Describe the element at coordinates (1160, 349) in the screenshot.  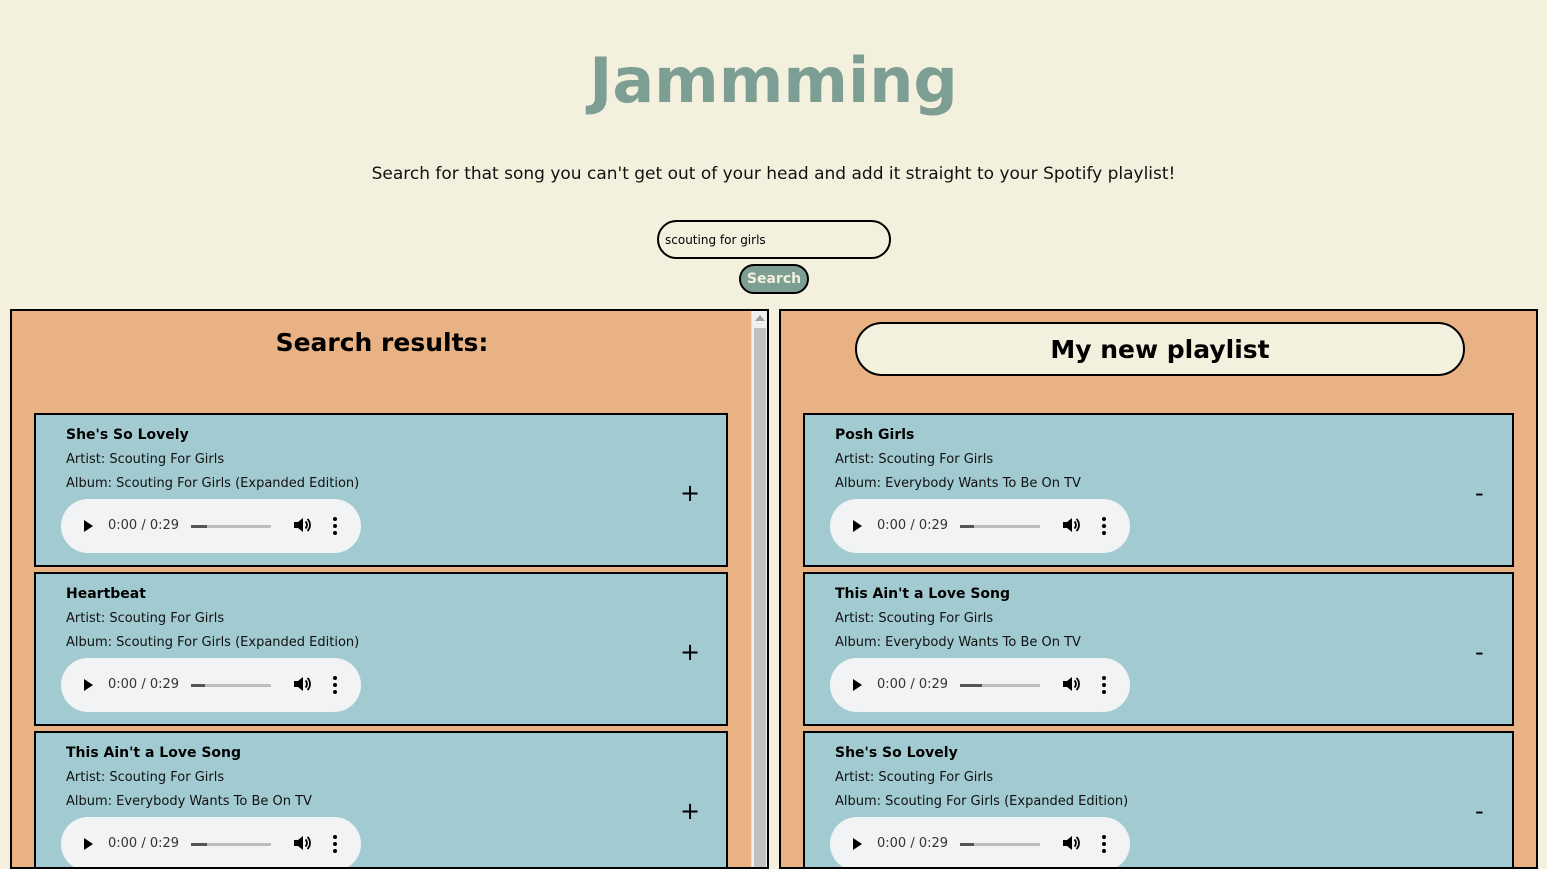
I see `playlist-name-input` at that location.